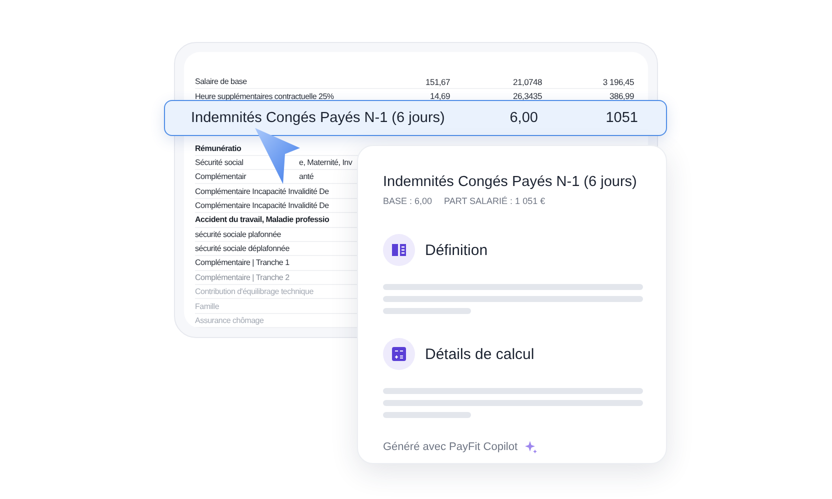 The image size is (832, 499). Describe the element at coordinates (242, 277) in the screenshot. I see `row-label: Complémentaire | Tranche 2` at that location.